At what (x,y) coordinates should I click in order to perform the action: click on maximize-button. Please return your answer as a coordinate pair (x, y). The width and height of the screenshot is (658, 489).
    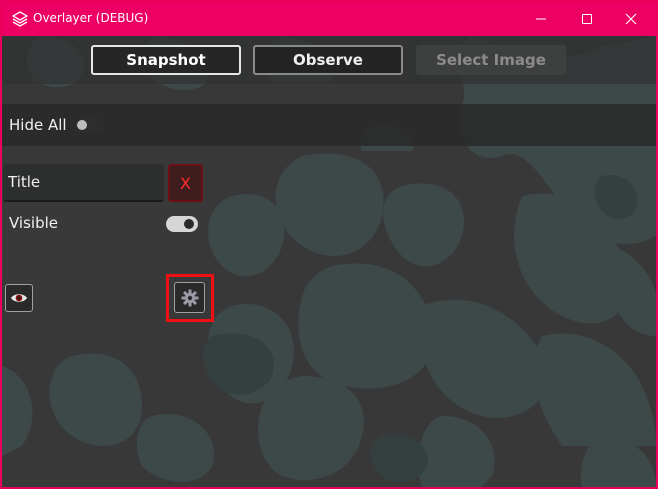
    Looking at the image, I should click on (587, 19).